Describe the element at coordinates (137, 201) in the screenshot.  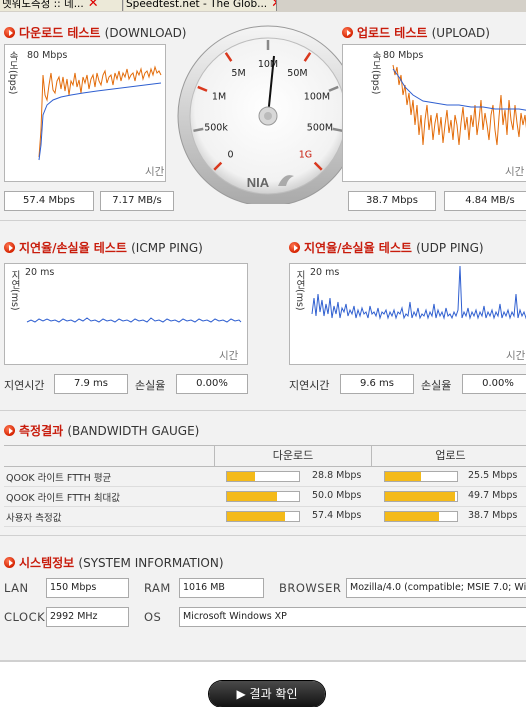
I see `download-mbs-value: 7.17 MB/s` at that location.